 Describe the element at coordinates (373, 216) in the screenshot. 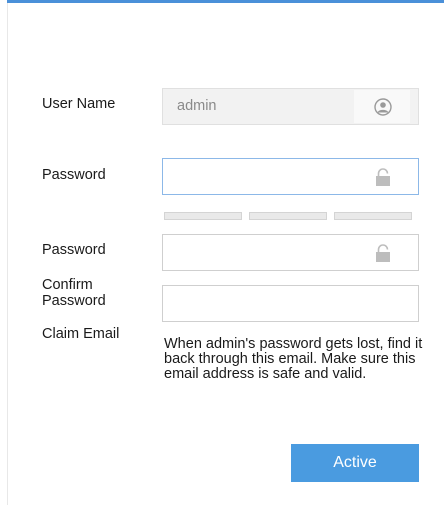

I see `password-strength-strong` at that location.